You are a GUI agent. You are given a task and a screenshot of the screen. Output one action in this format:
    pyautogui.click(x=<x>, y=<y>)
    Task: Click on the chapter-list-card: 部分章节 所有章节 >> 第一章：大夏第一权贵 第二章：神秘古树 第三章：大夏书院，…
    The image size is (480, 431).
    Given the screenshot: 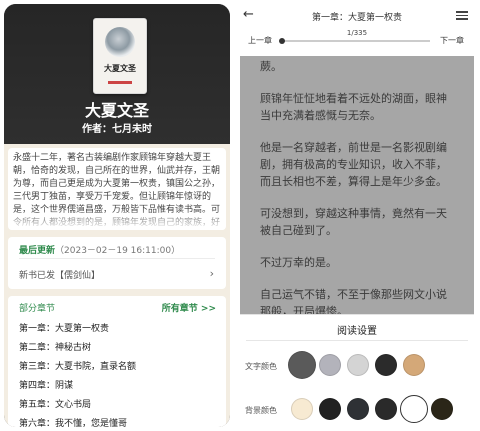 What is the action you would take?
    pyautogui.click(x=117, y=361)
    